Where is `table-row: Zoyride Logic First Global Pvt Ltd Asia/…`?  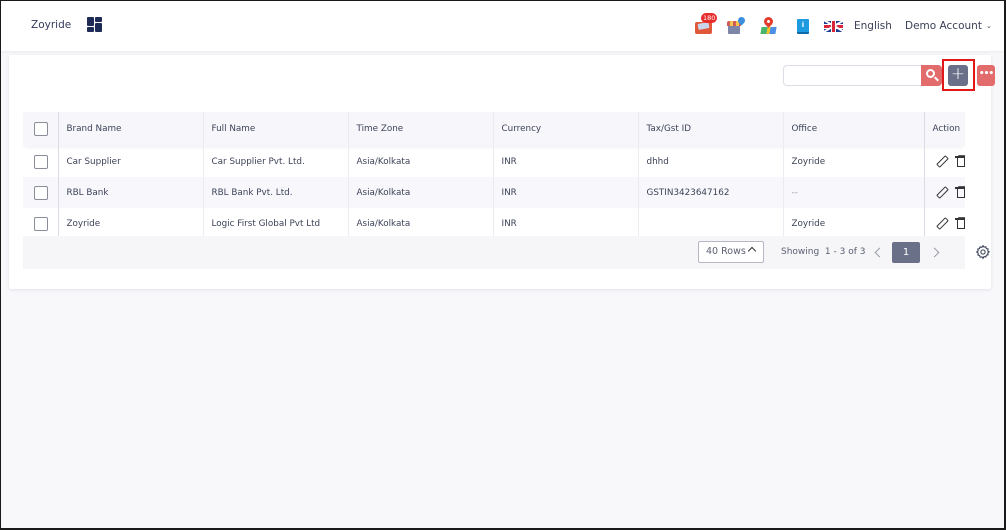 table-row: Zoyride Logic First Global Pvt Ltd Asia/… is located at coordinates (494, 223).